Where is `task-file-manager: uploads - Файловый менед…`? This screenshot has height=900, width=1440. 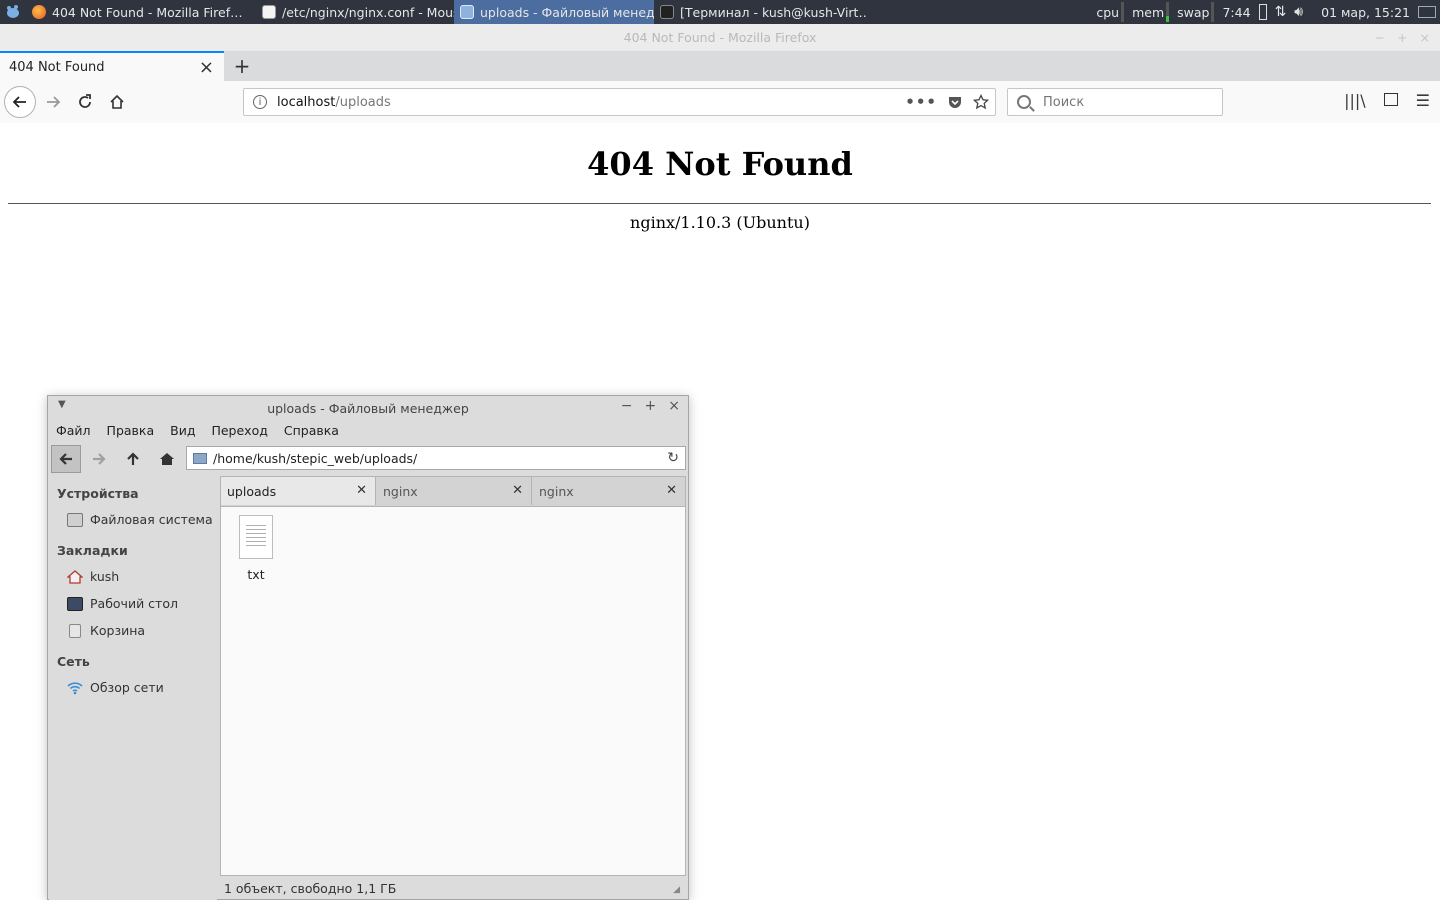 task-file-manager: uploads - Файловый менед… is located at coordinates (554, 12).